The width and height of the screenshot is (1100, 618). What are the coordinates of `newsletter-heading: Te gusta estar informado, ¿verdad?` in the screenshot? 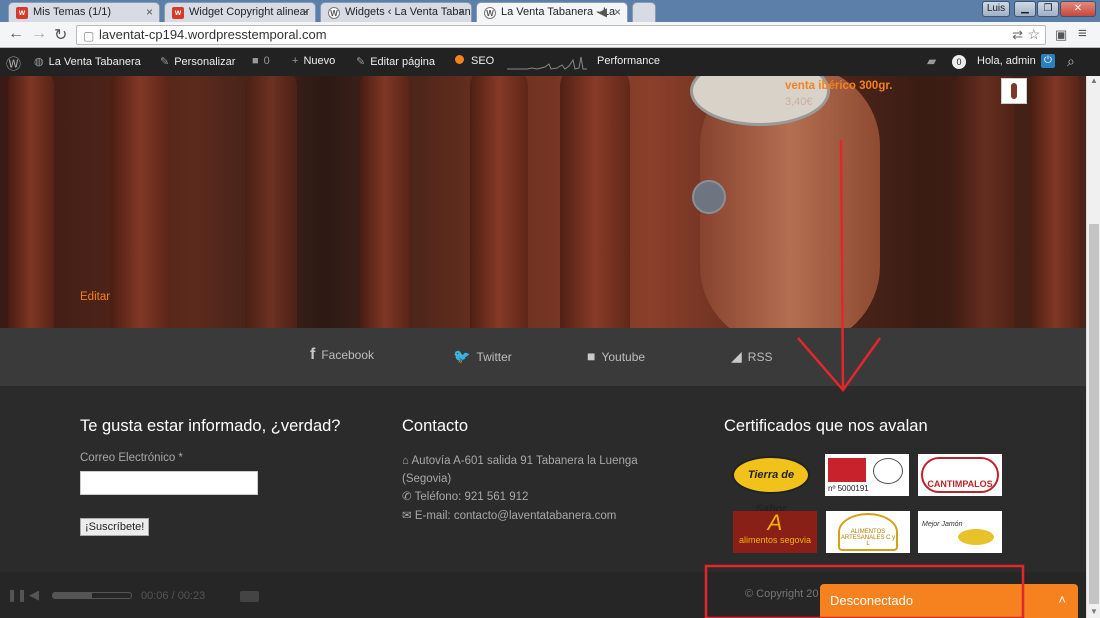 It's located at (210, 426).